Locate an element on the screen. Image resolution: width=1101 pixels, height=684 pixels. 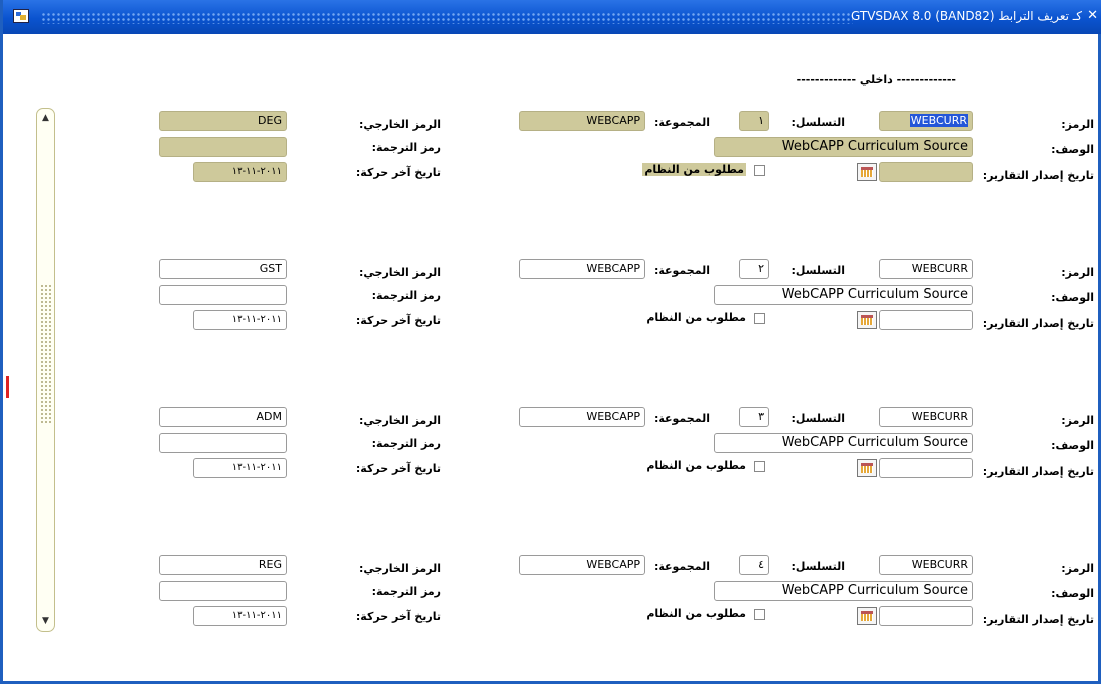
external-code-field: REG is located at coordinates (223, 565).